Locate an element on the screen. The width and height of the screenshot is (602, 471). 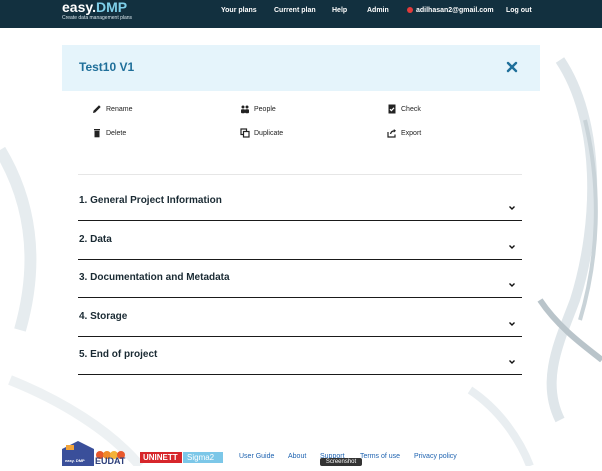
section-general-project-information: 1. General Project Information is located at coordinates (300, 201).